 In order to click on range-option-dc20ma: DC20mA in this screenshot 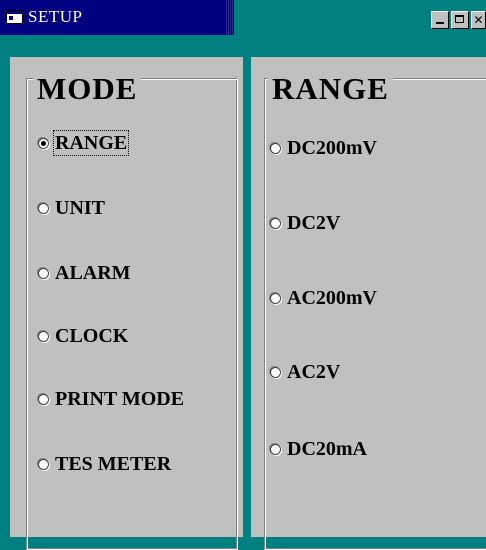, I will do `click(318, 449)`.